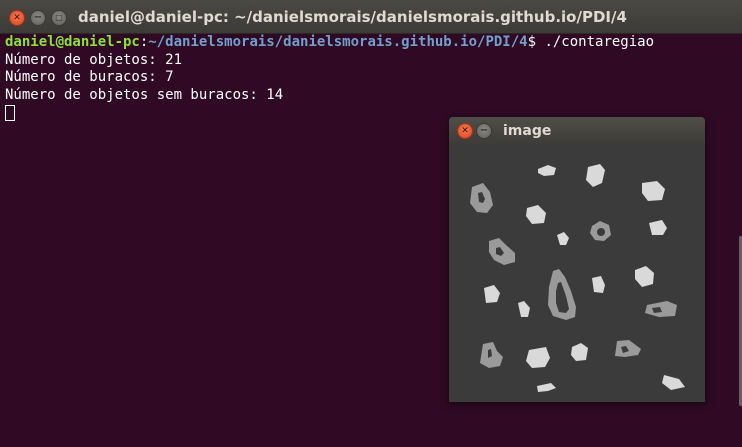  Describe the element at coordinates (599, 42) in the screenshot. I see `command-text: ./contaregiao` at that location.